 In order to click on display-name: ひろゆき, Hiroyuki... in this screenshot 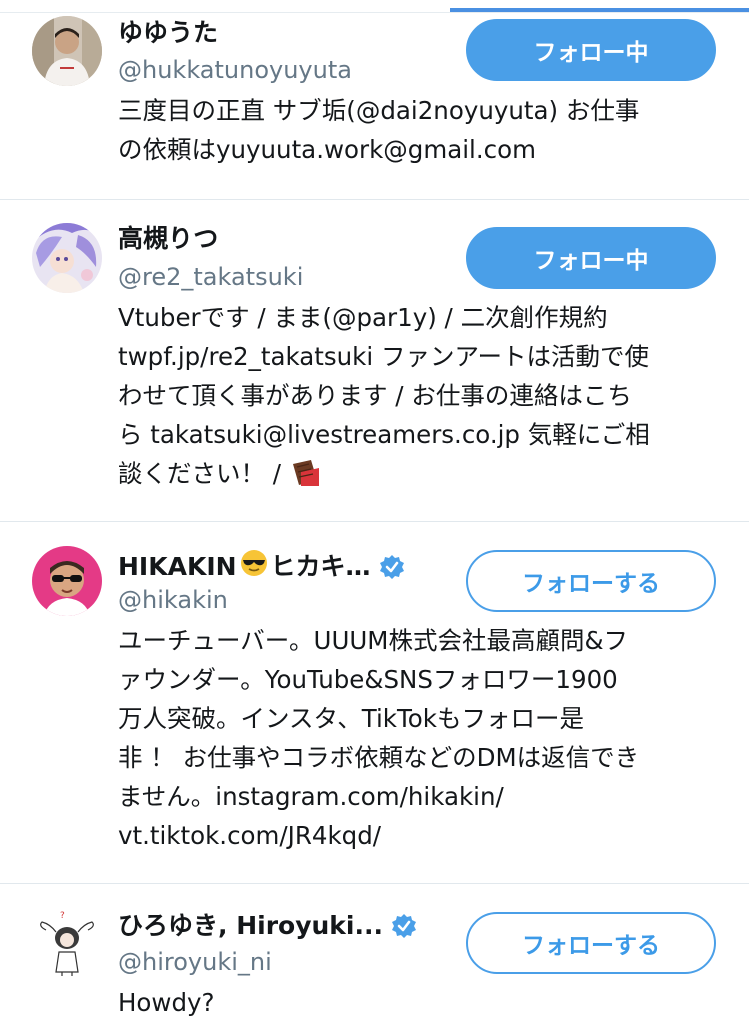, I will do `click(267, 926)`.